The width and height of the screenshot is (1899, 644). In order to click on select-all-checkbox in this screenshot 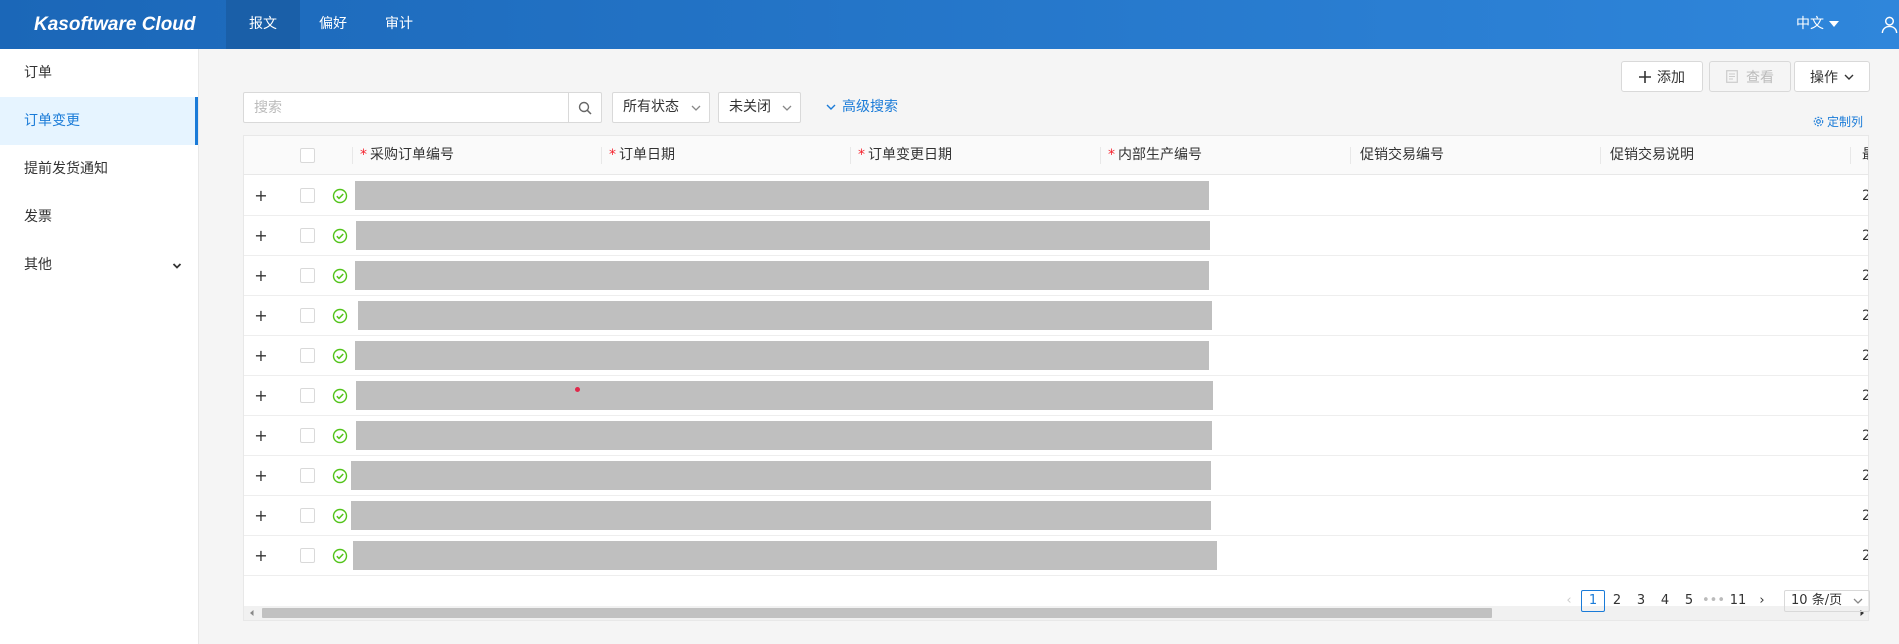, I will do `click(307, 155)`.